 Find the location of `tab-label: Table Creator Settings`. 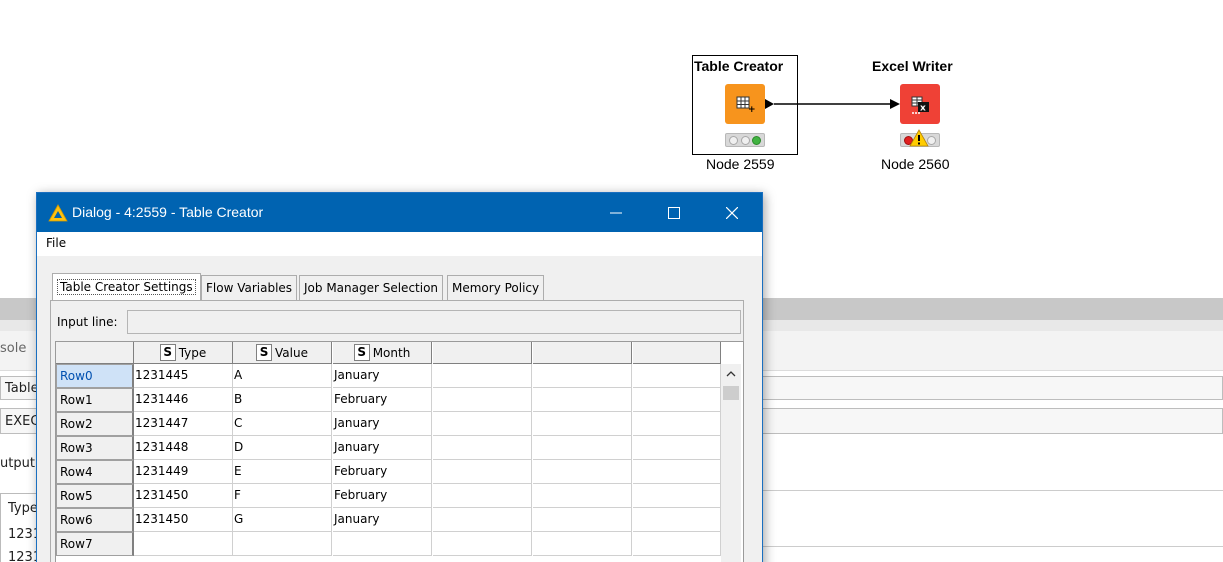

tab-label: Table Creator Settings is located at coordinates (126, 287).